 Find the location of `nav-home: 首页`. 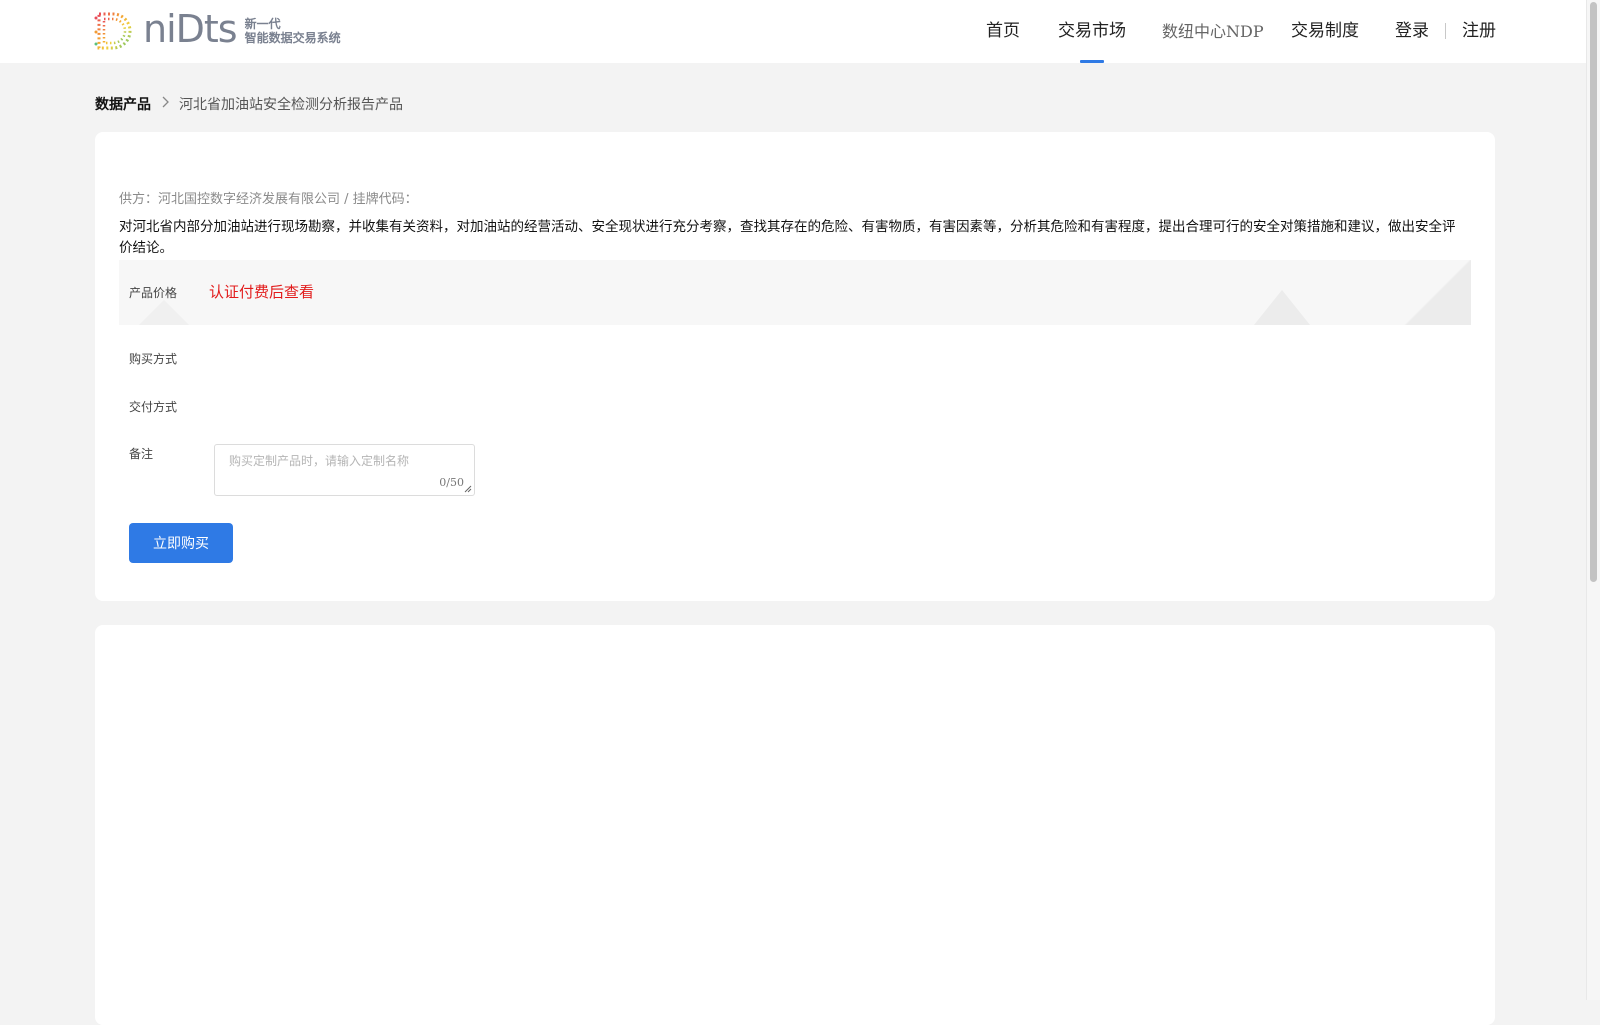

nav-home: 首页 is located at coordinates (1003, 31).